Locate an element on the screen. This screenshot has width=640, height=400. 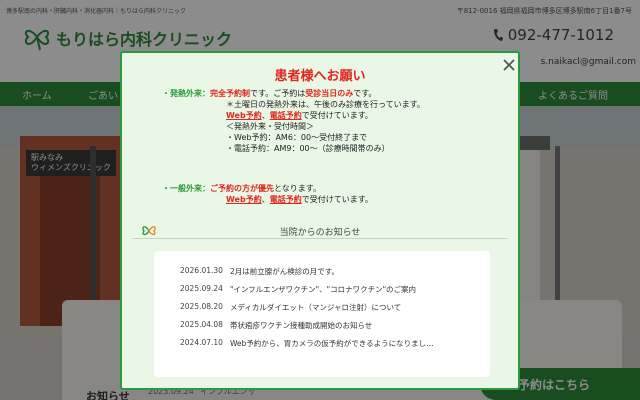
general-heading: 一般外来： is located at coordinates (190, 188).